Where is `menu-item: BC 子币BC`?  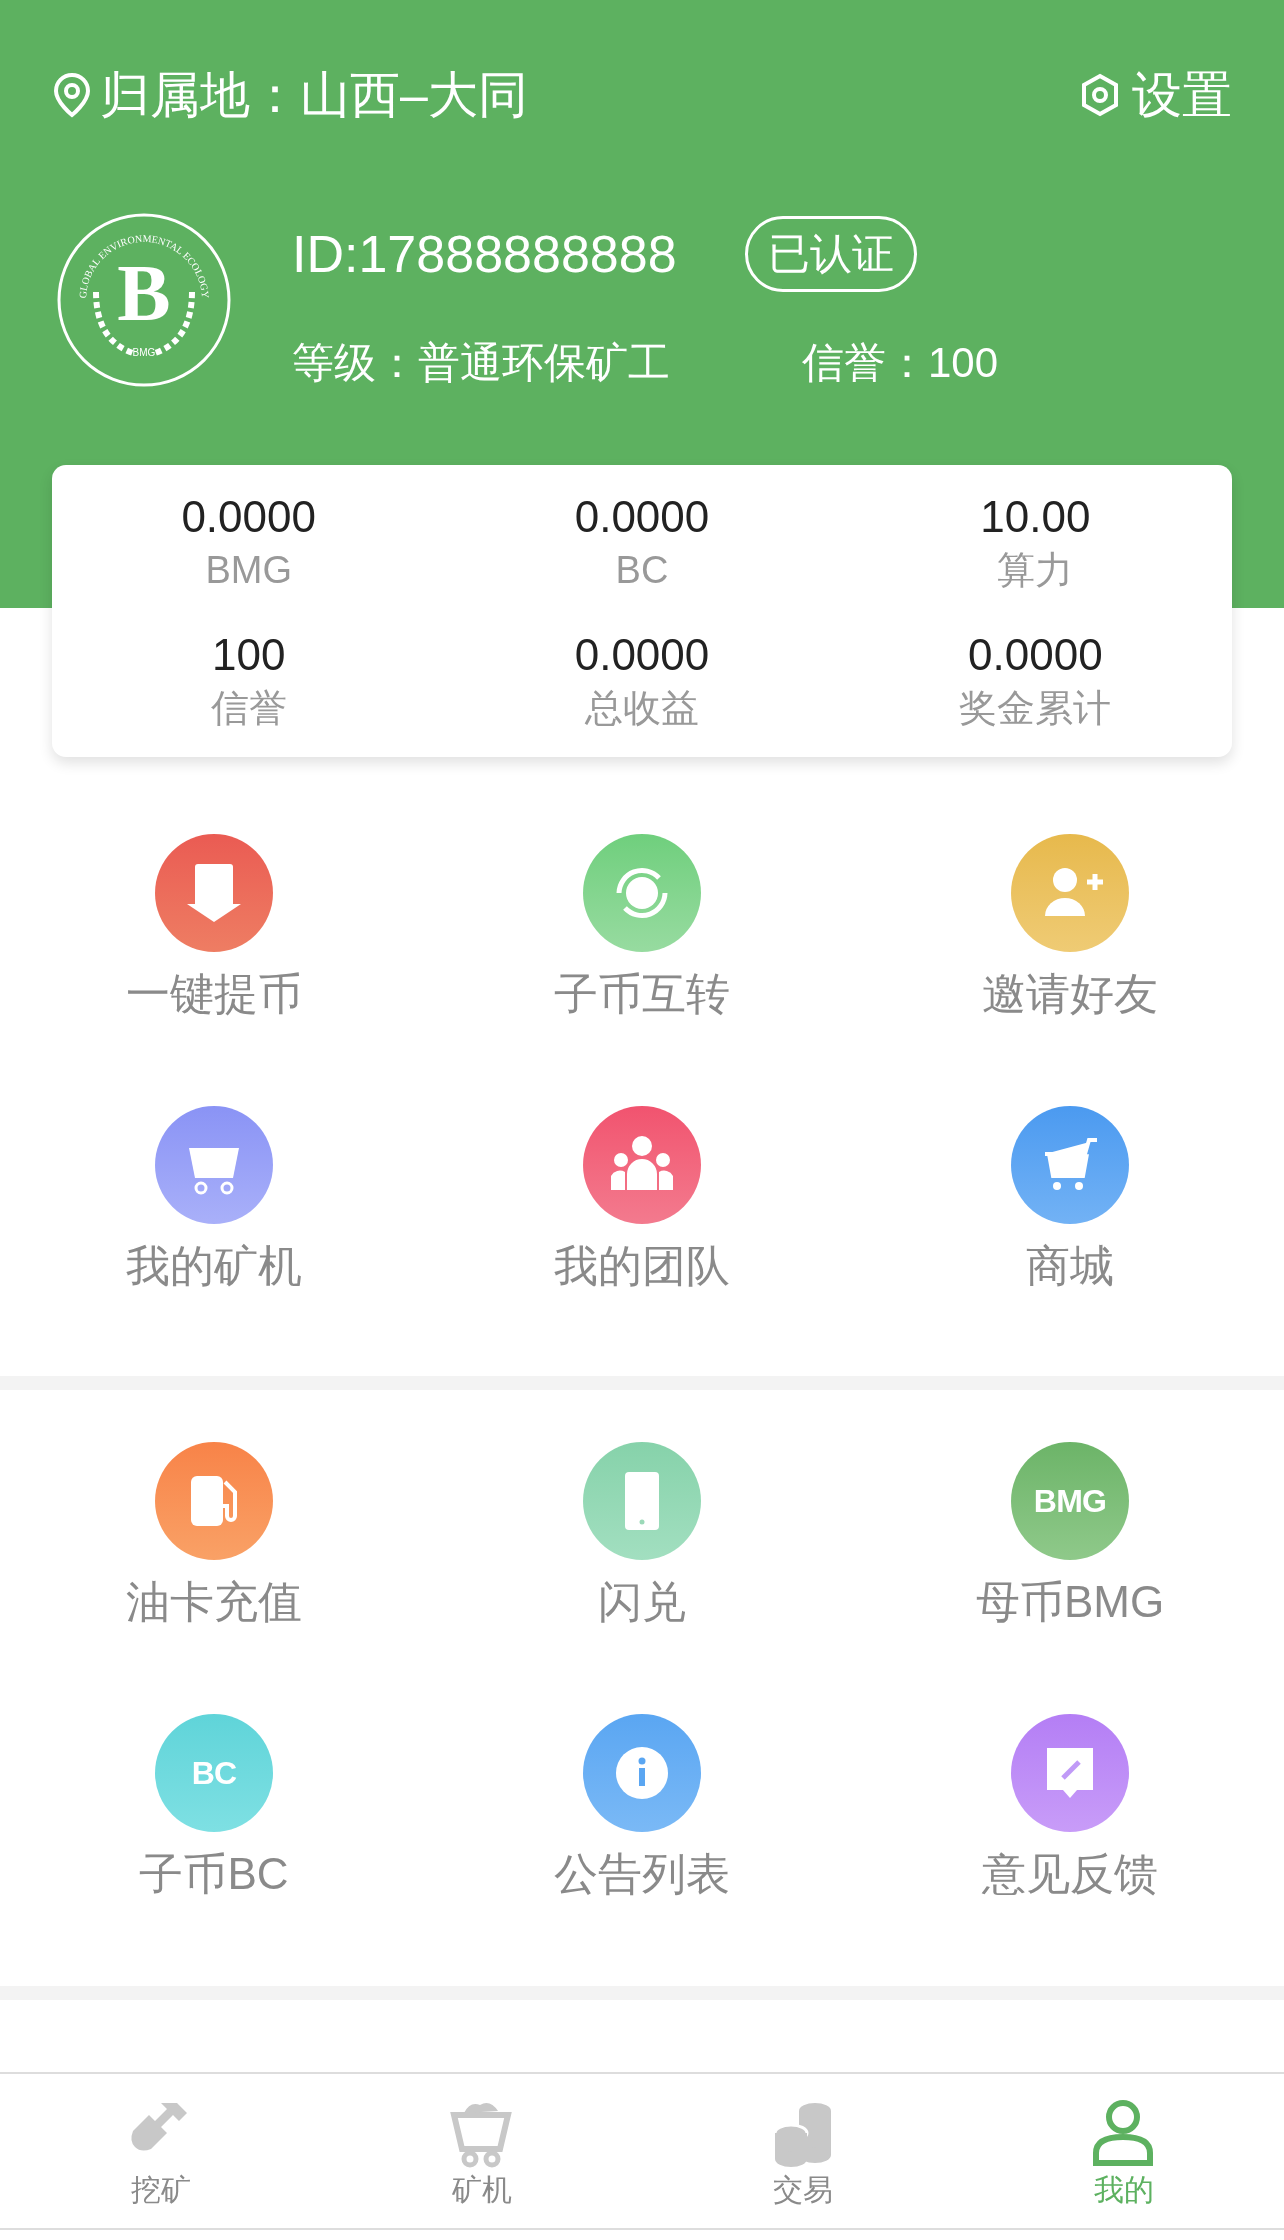
menu-item: BC 子币BC is located at coordinates (214, 1805).